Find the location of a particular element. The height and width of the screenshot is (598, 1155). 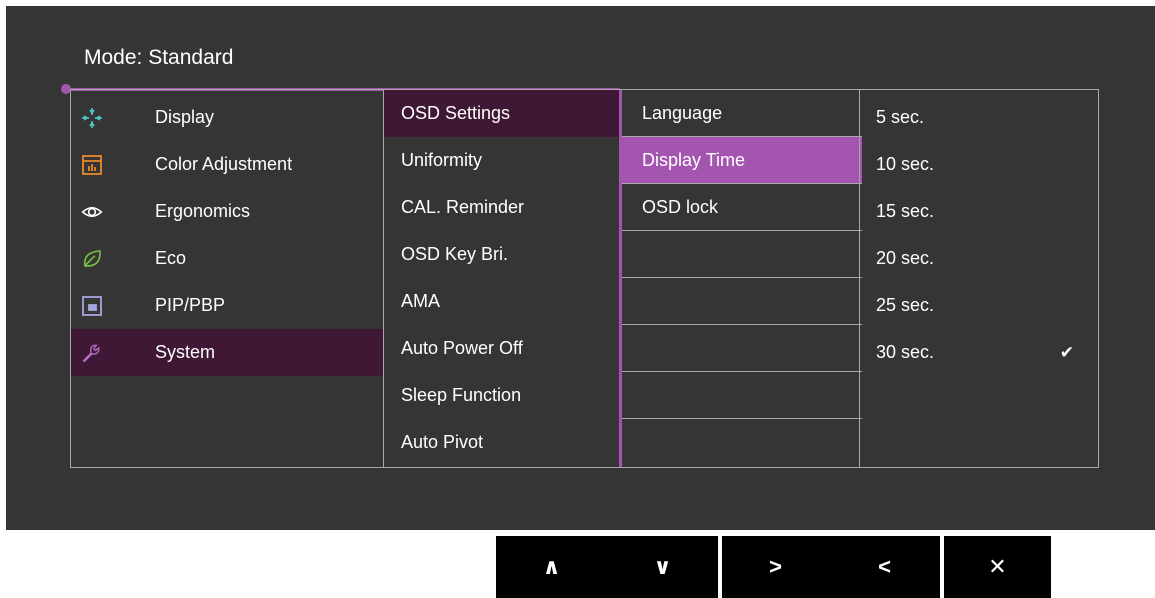

main-menu-item-system: System is located at coordinates (227, 352).